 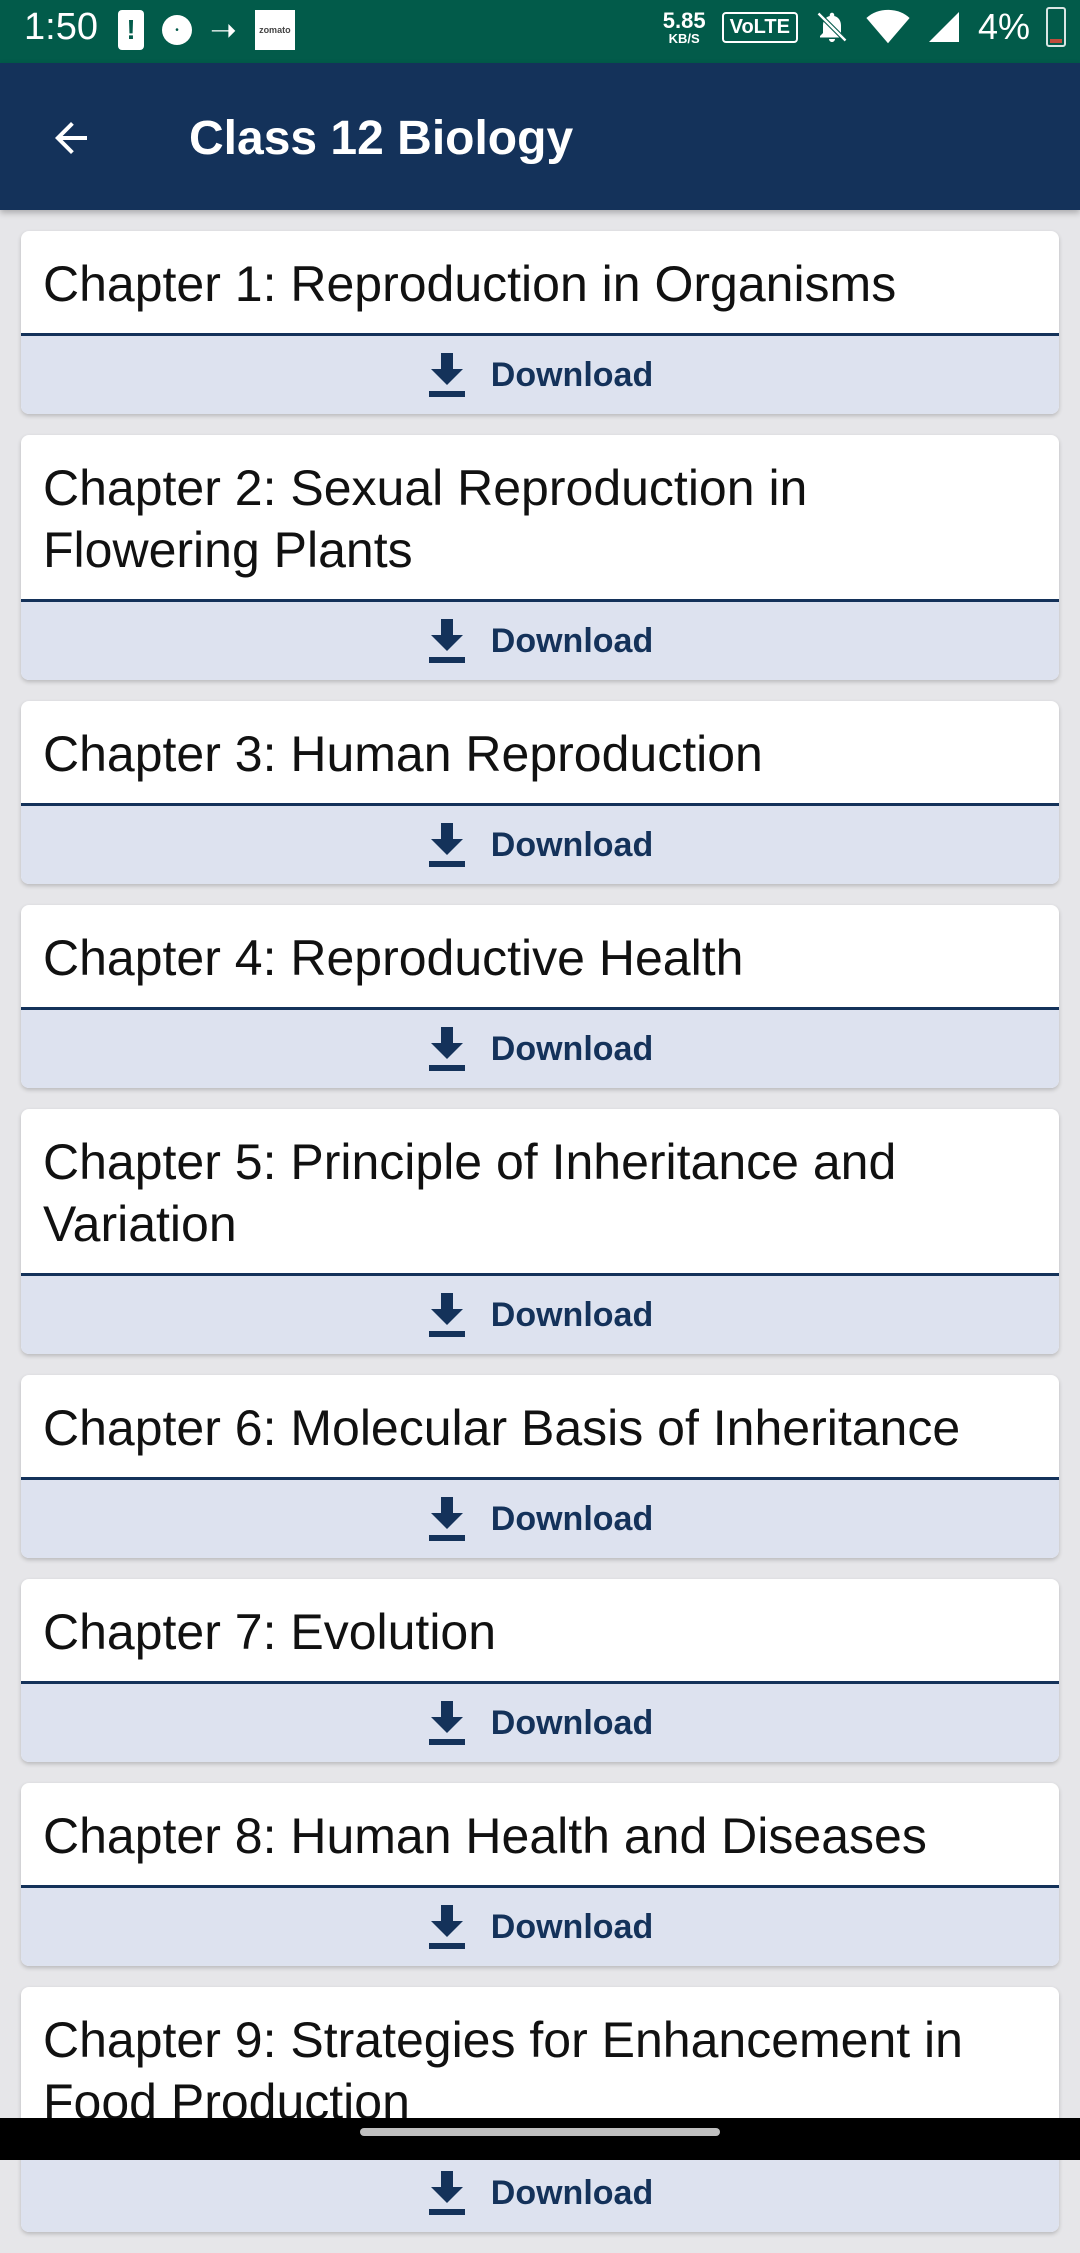 What do you see at coordinates (274, 30) in the screenshot?
I see `zomato-icon: zomato` at bounding box center [274, 30].